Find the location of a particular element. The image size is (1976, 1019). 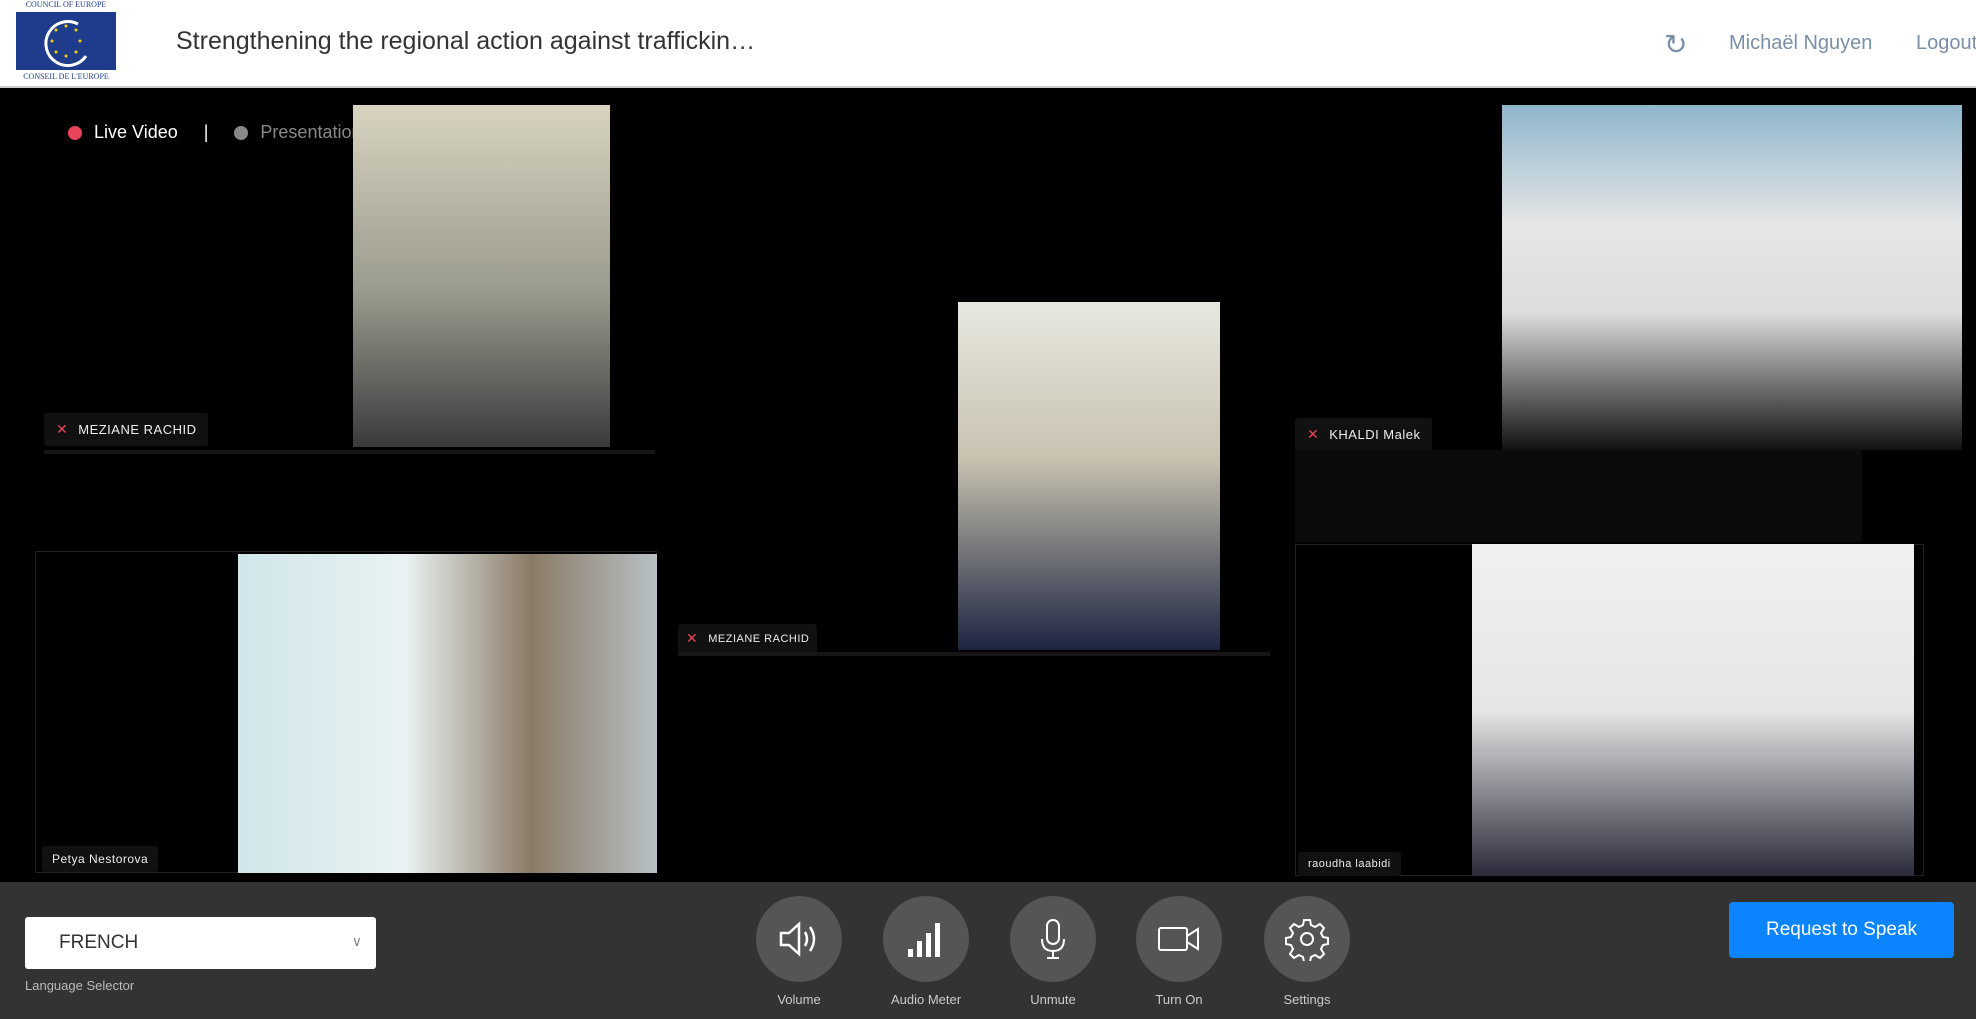

tab-live-video: Live Video is located at coordinates (123, 132).